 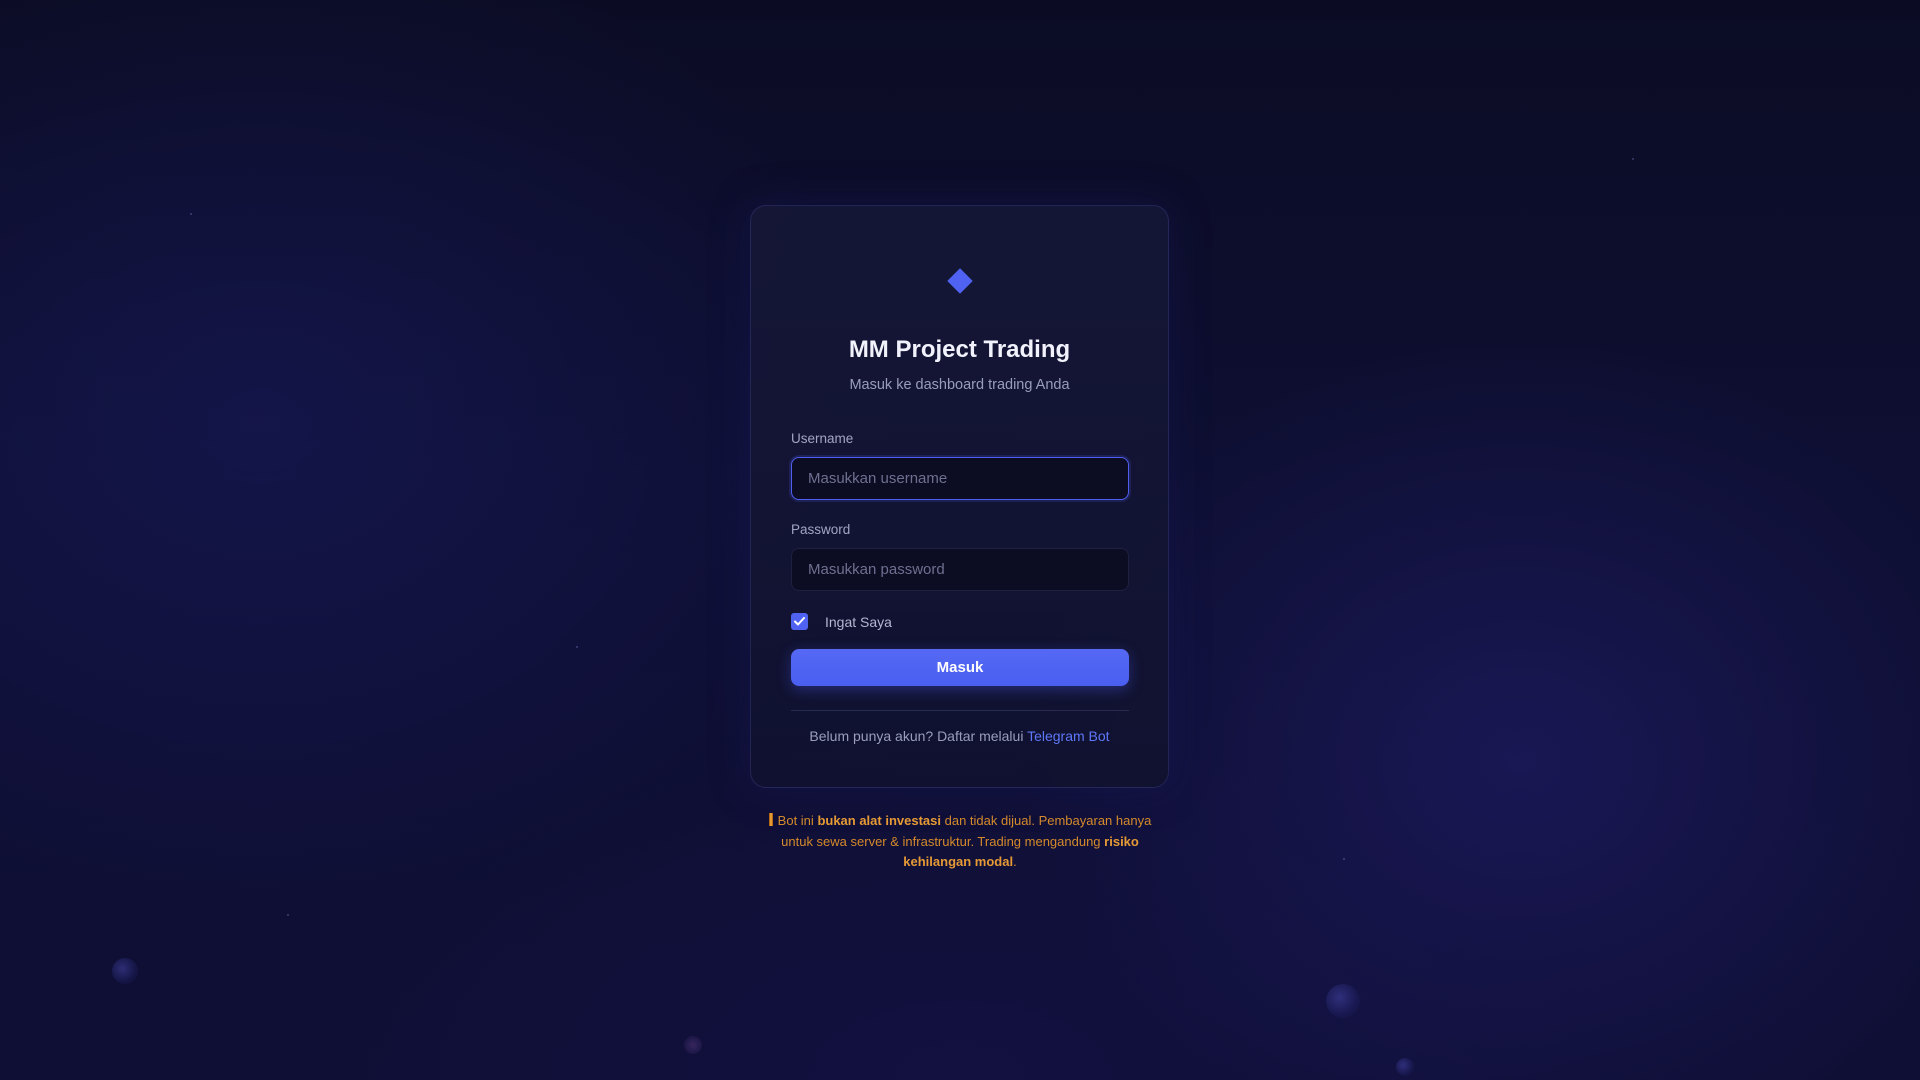 I want to click on disclaimer-text: ., so click(x=1015, y=861).